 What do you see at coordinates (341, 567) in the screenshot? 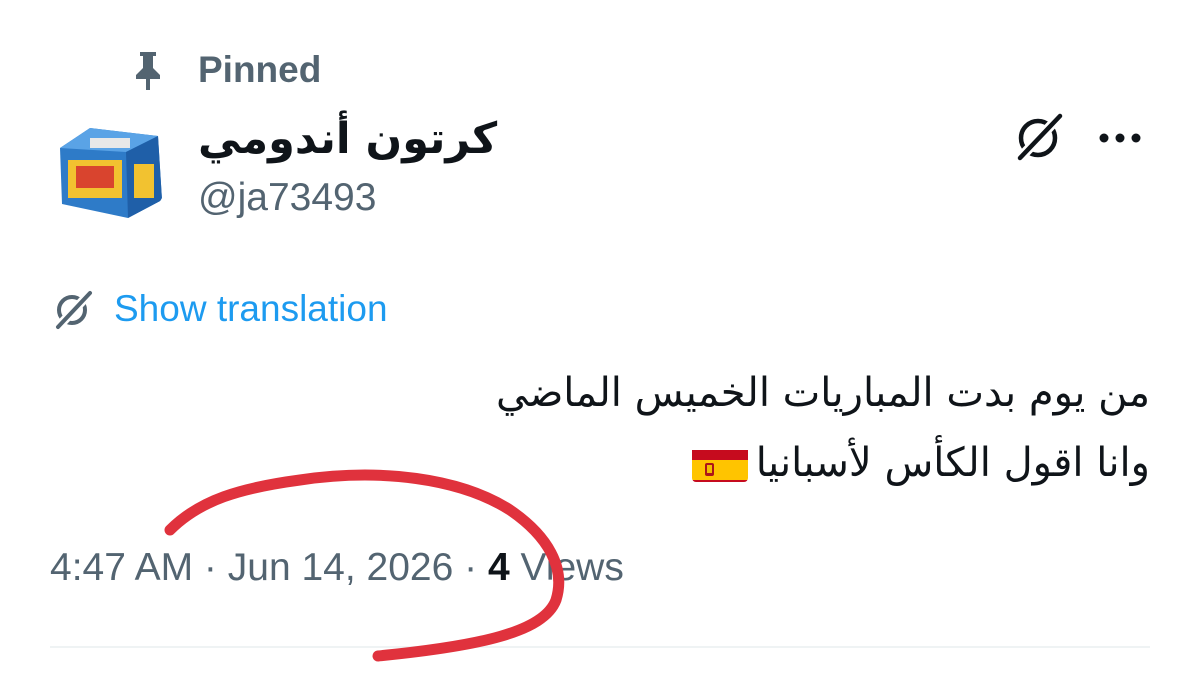
I see `tweet-date: Jun 14, 2026` at bounding box center [341, 567].